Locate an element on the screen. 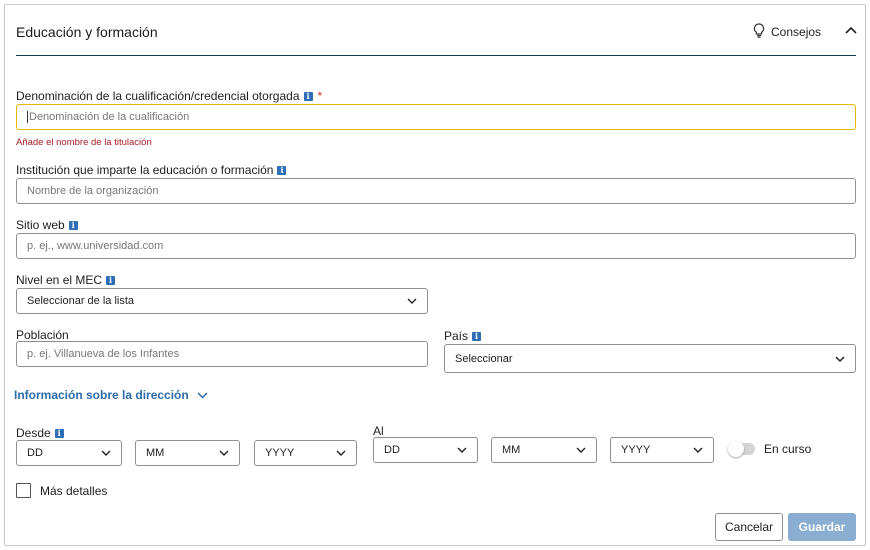  qualification-error: Añade el nombre de la titulación is located at coordinates (84, 142).